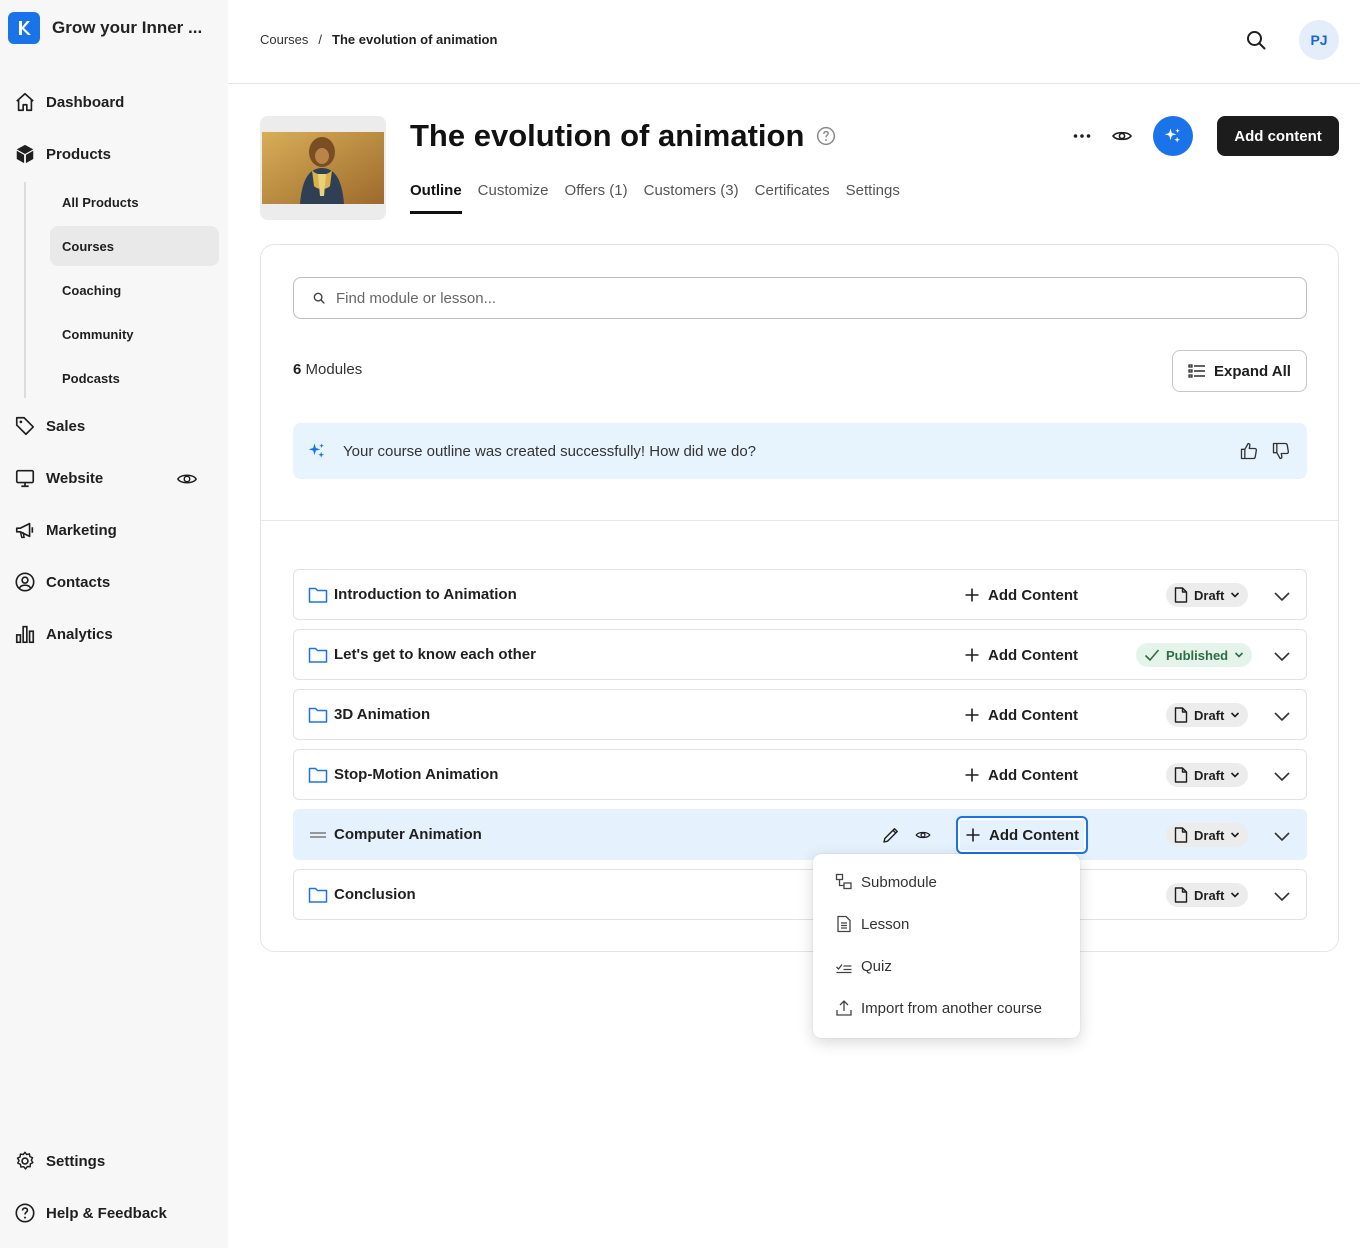 The image size is (1360, 1248). Describe the element at coordinates (114, 634) in the screenshot. I see `nav-analytics: Analytics` at that location.